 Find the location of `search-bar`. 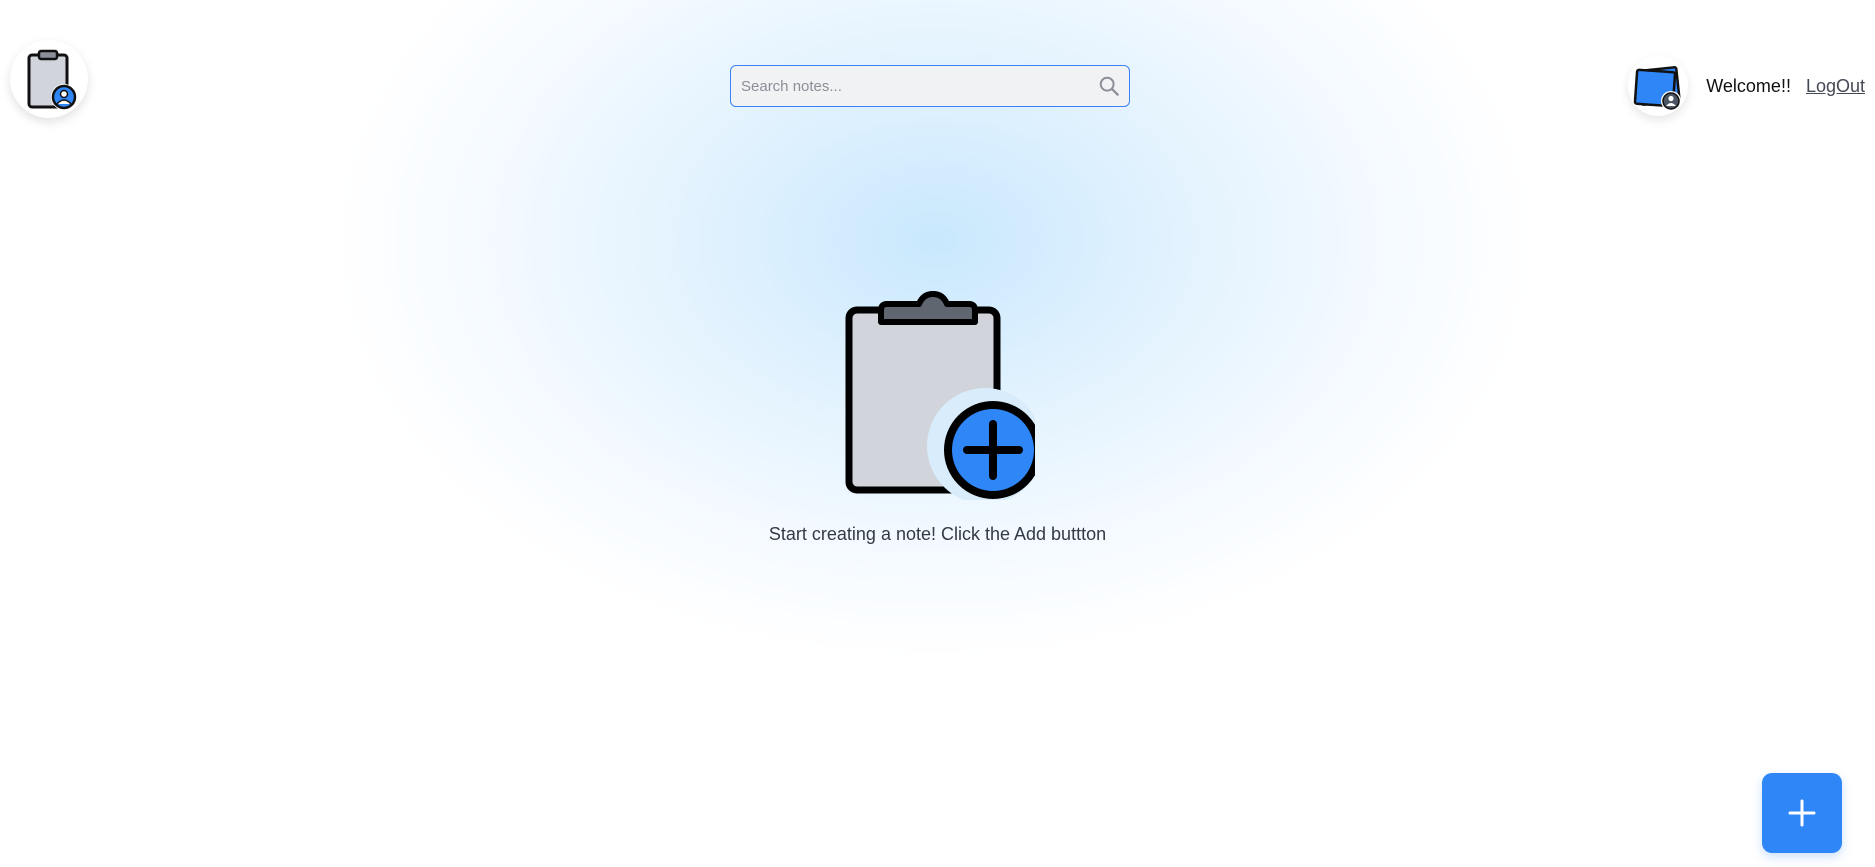

search-bar is located at coordinates (930, 86).